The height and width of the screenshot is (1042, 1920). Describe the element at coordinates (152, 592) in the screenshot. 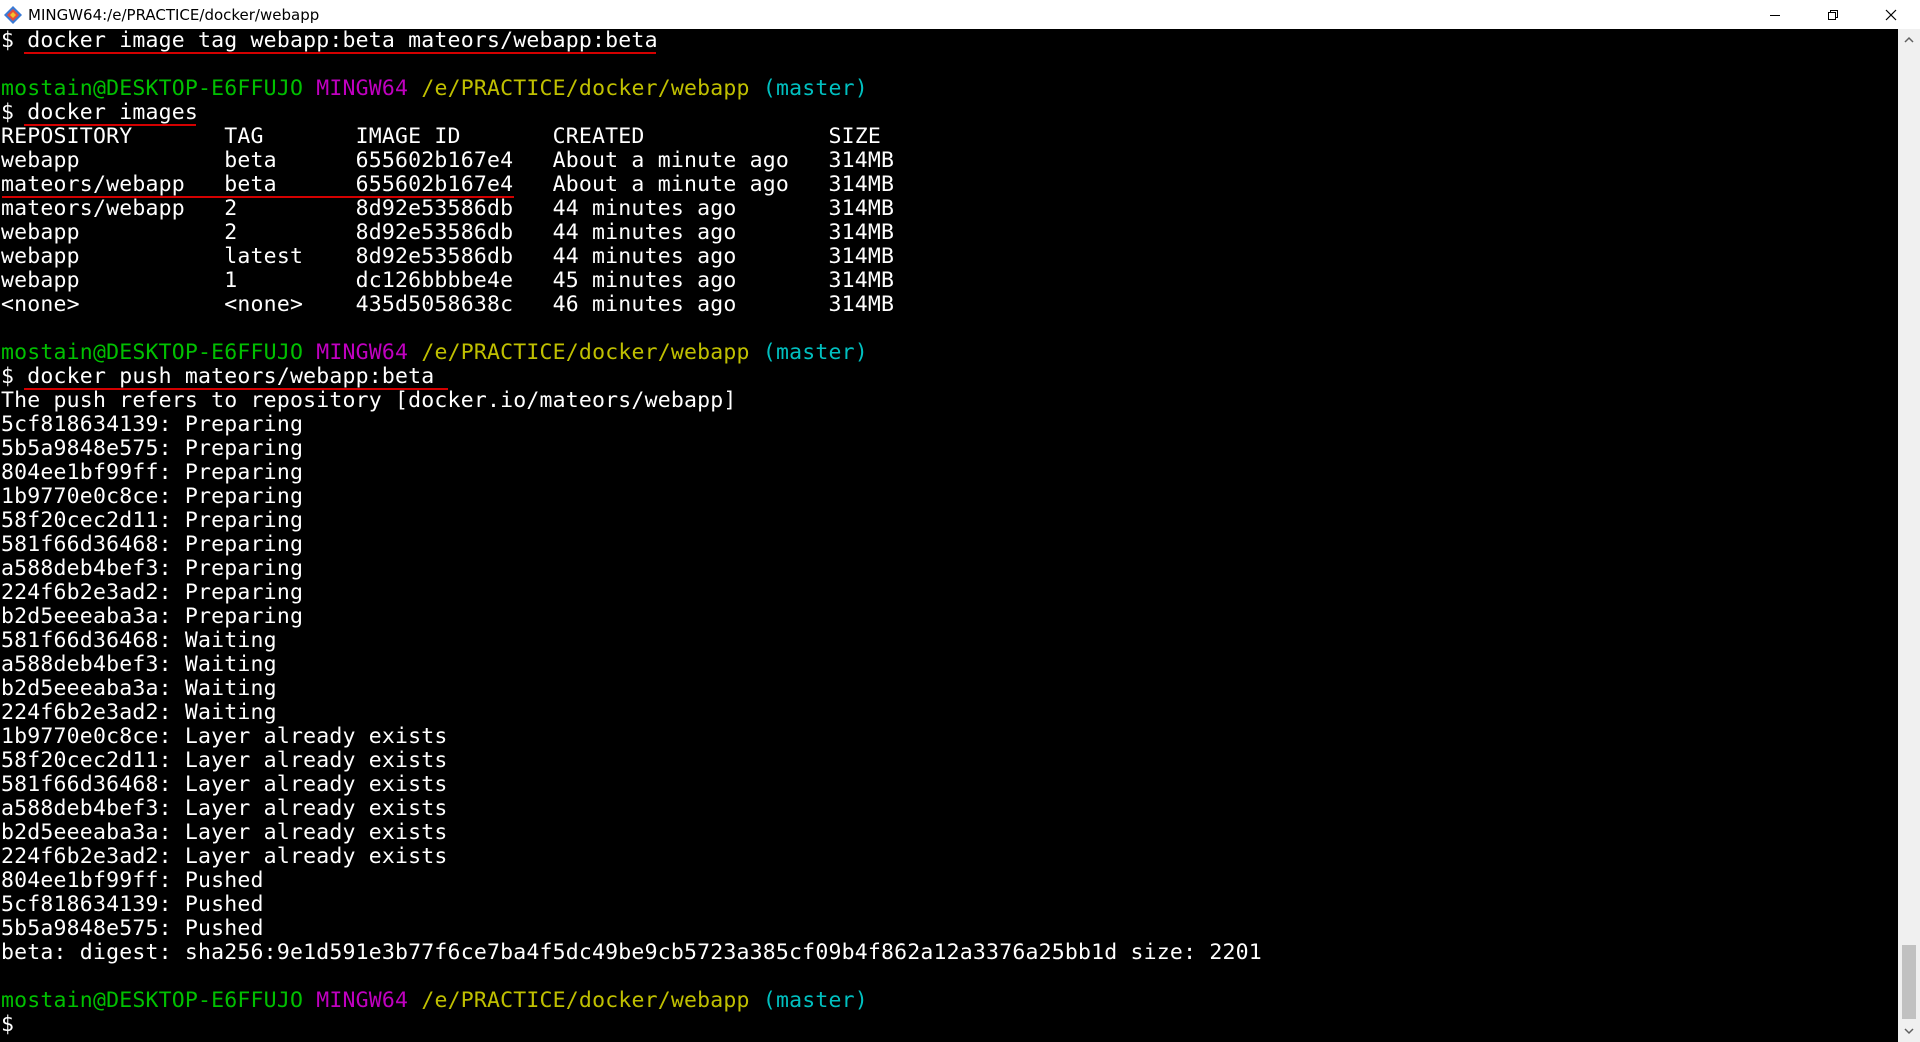

I see `push-layer-line: 224f6b2e3ad2: Preparing` at that location.